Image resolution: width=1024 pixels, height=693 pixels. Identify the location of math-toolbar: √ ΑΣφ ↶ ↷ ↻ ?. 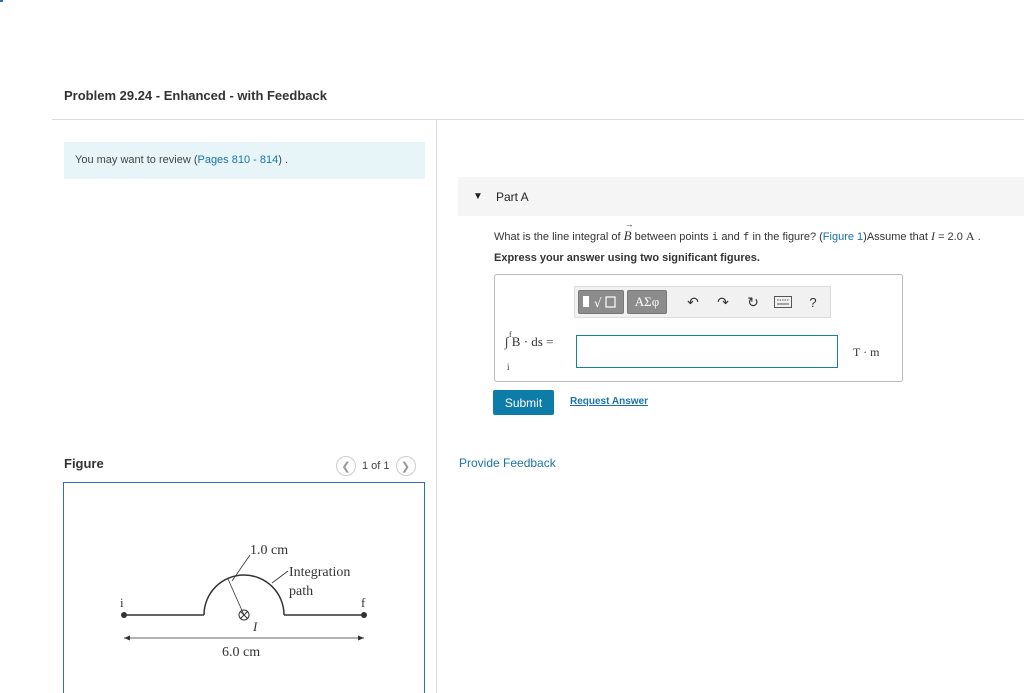
(702, 302).